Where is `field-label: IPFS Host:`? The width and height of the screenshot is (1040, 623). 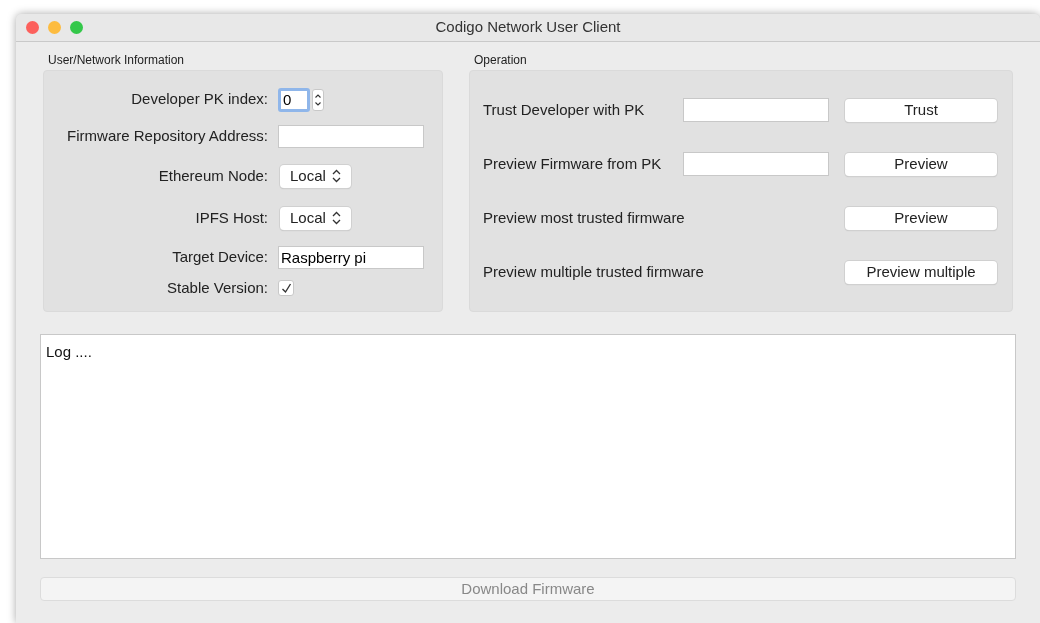
field-label: IPFS Host: is located at coordinates (231, 217).